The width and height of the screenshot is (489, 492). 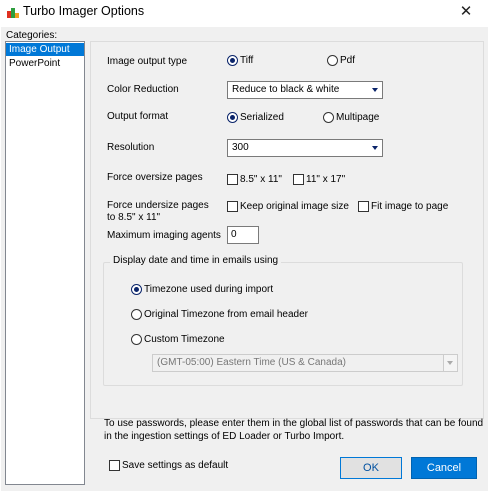 What do you see at coordinates (371, 468) in the screenshot?
I see `ok-button: OK` at bounding box center [371, 468].